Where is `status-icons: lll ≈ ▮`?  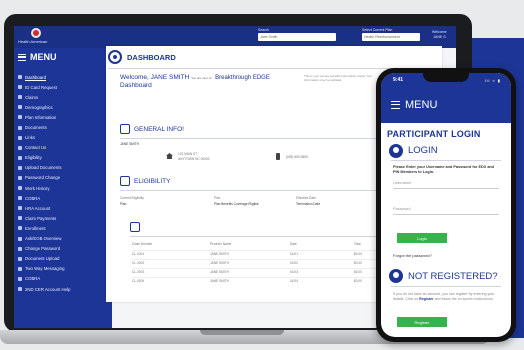
status-icons: lll ≈ ▮ is located at coordinates (492, 80).